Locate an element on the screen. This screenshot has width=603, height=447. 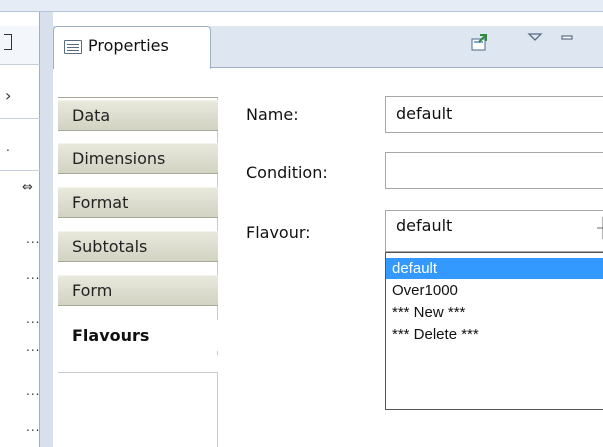
pin-icon is located at coordinates (479, 43).